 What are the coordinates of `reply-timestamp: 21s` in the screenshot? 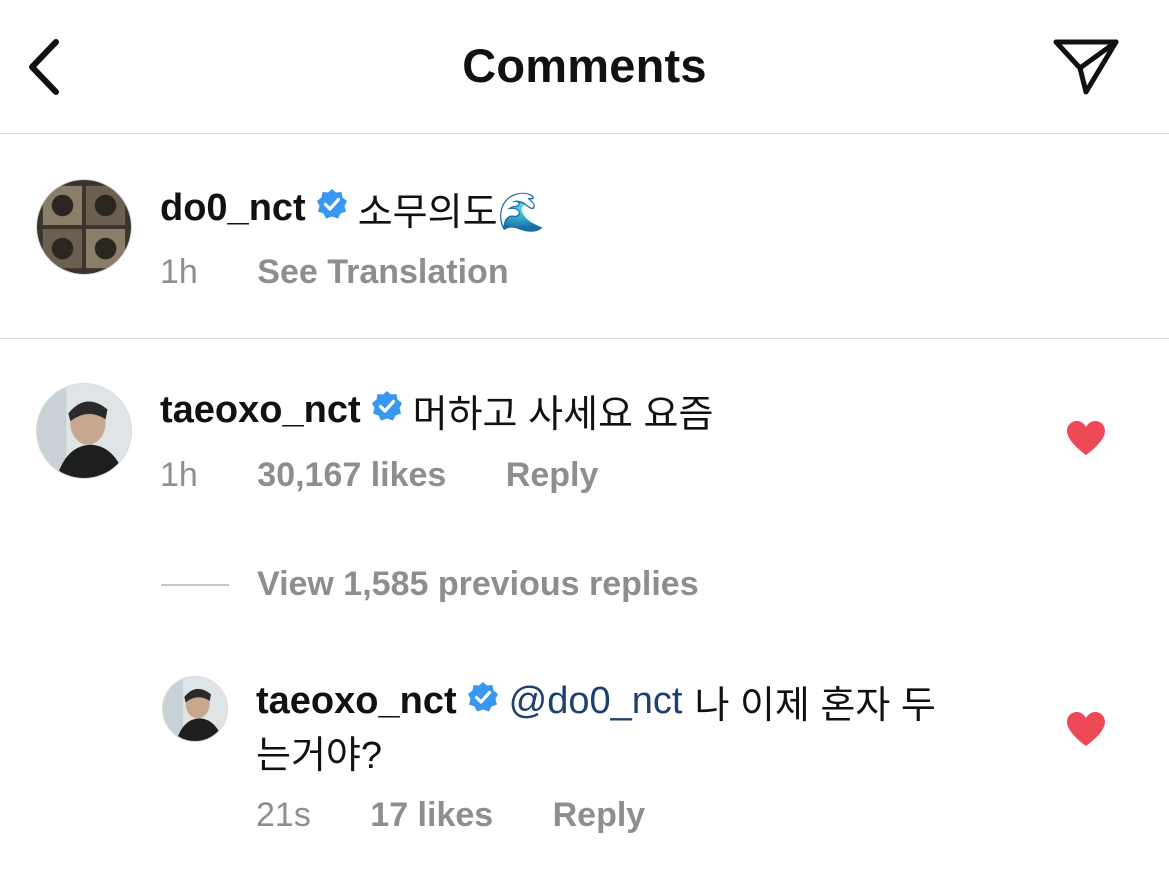 It's located at (283, 815).